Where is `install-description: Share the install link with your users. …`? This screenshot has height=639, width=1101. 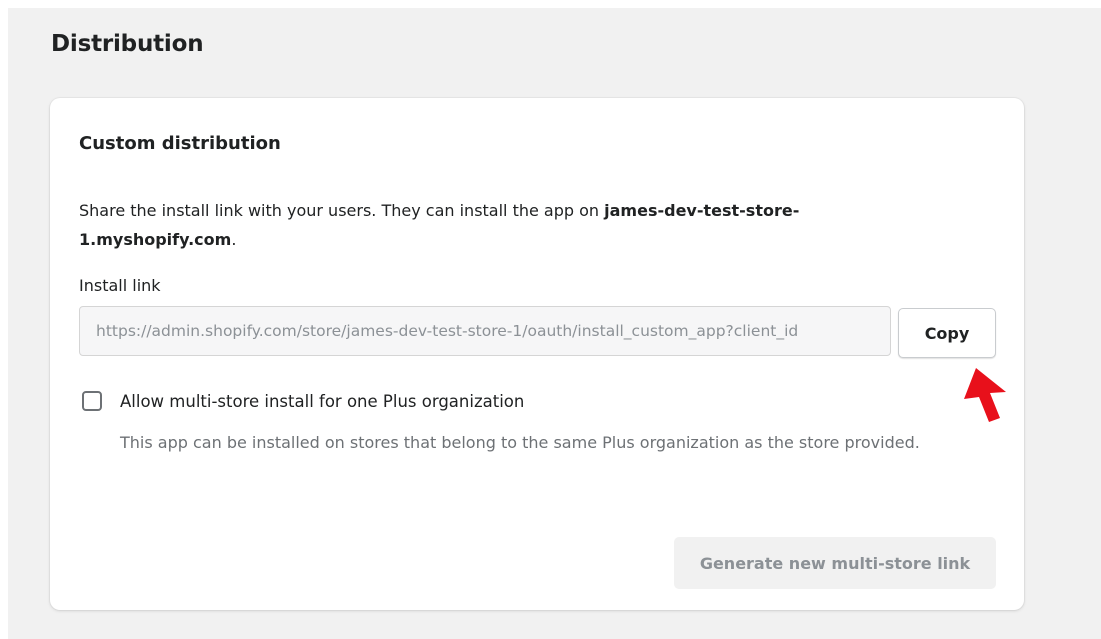
install-description: Share the install link with your users. … is located at coordinates (489, 225).